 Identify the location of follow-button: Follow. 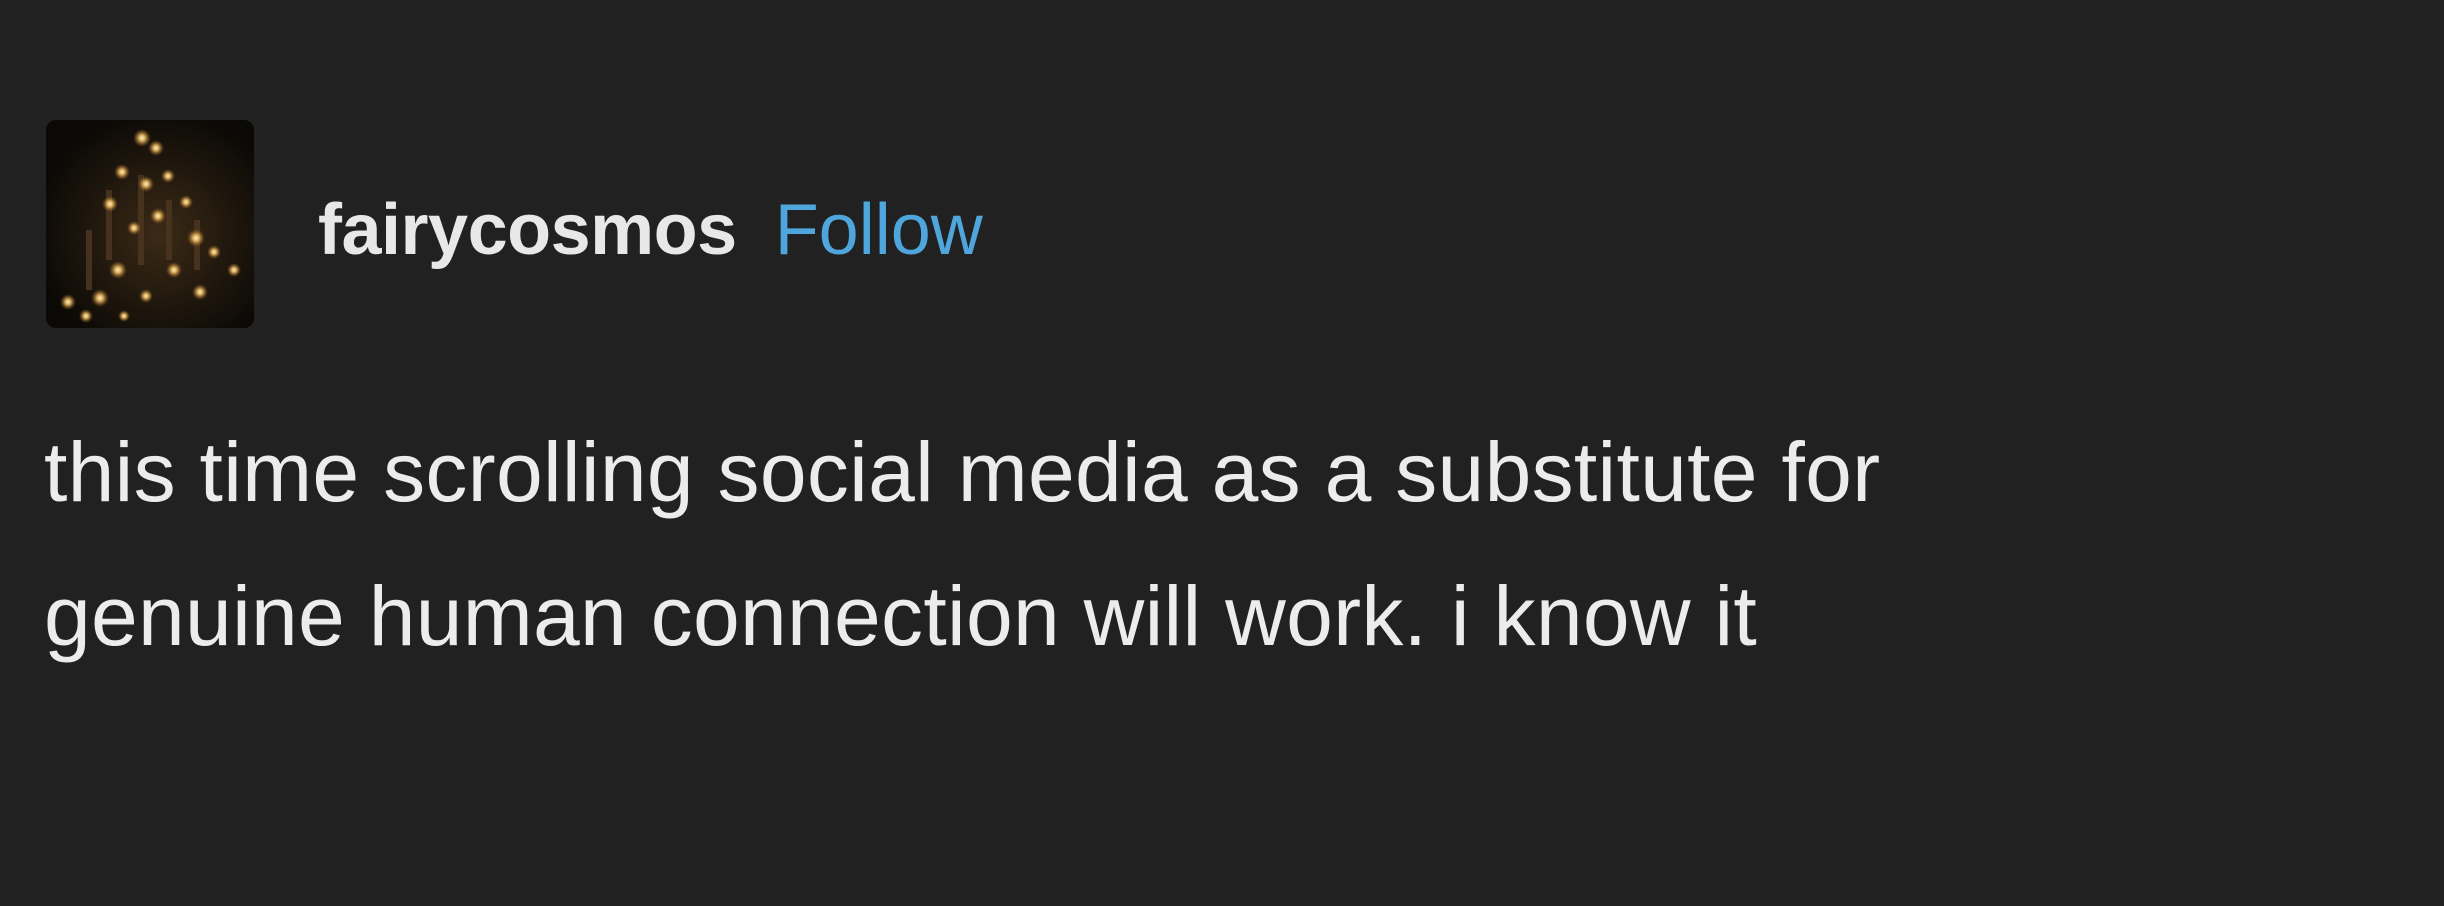
(879, 230).